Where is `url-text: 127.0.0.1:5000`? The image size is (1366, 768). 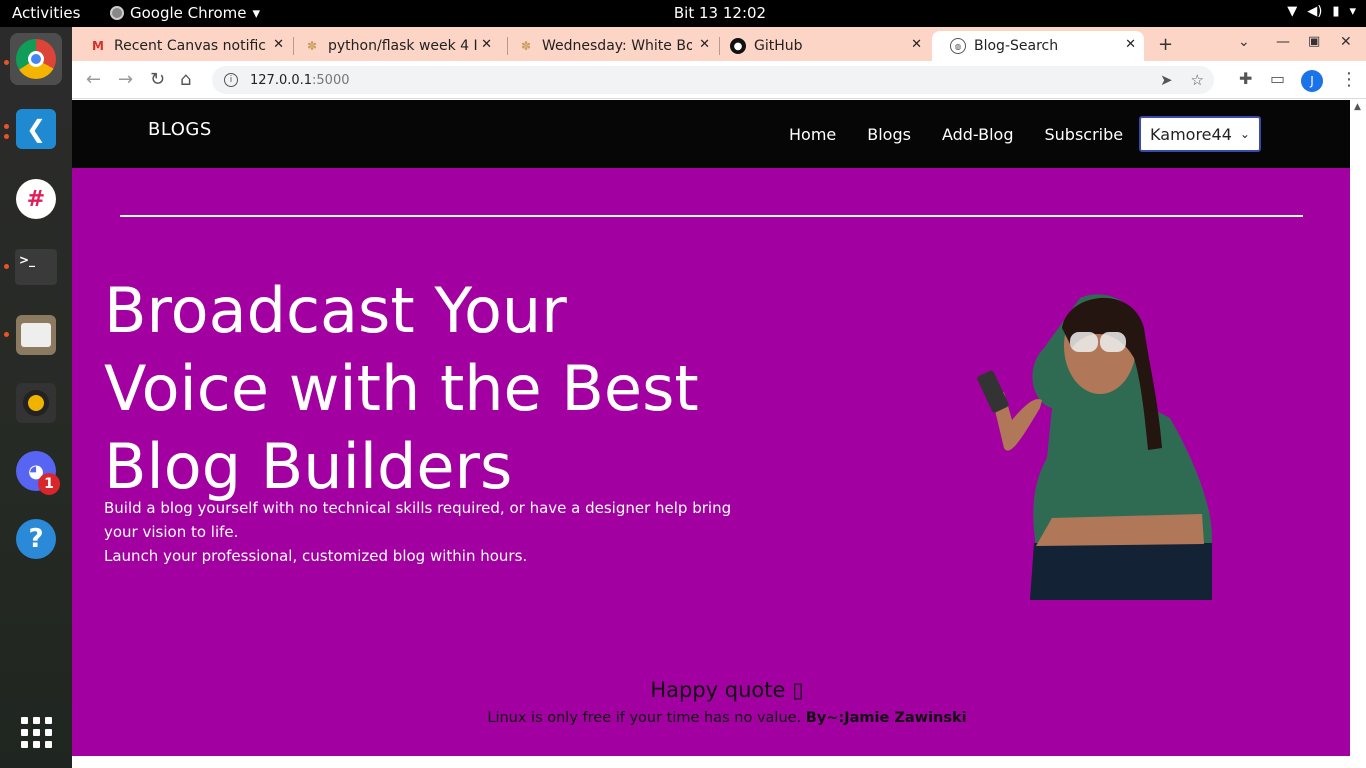
url-text: 127.0.0.1:5000 is located at coordinates (300, 80).